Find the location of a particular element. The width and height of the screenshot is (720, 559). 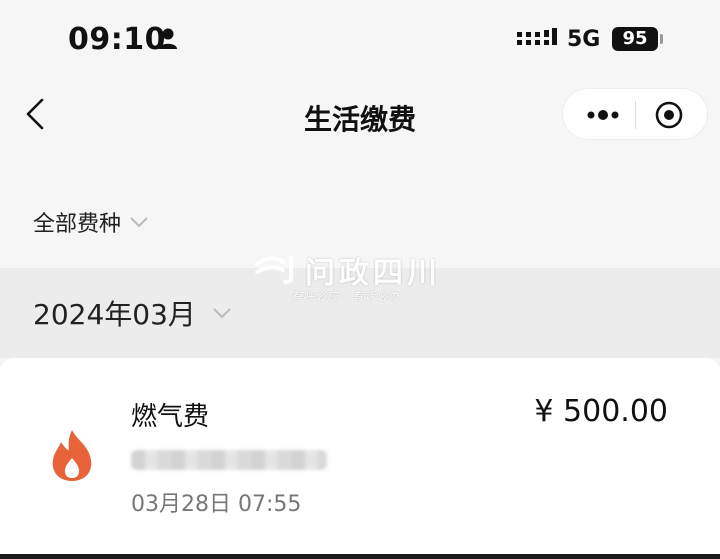

nav-bar: 生活缴费 is located at coordinates (360, 116).